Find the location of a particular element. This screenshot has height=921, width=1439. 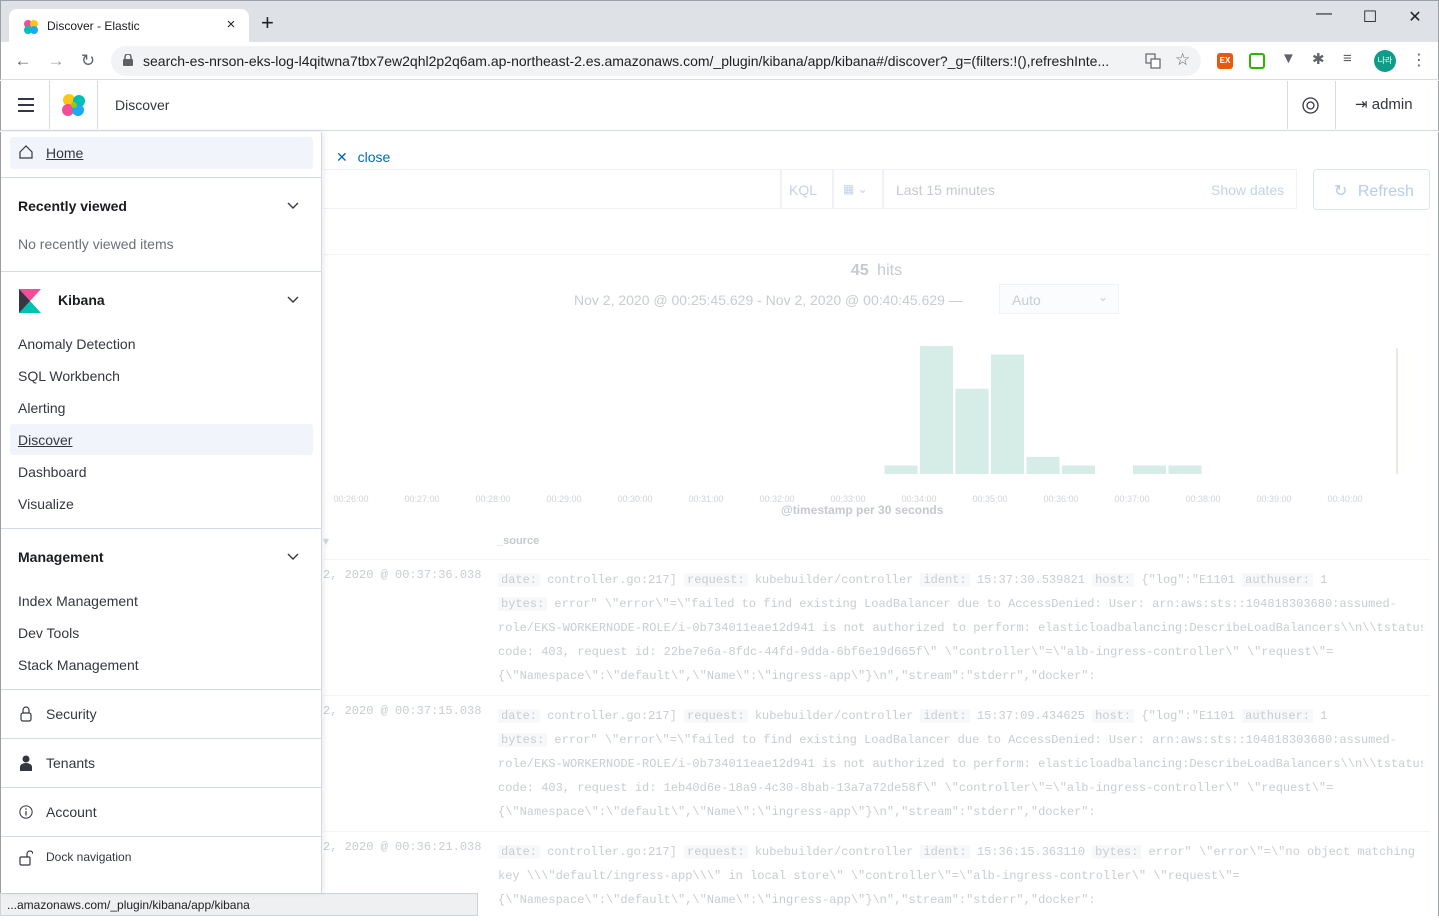

window-close-button: ✕ is located at coordinates (1415, 17).